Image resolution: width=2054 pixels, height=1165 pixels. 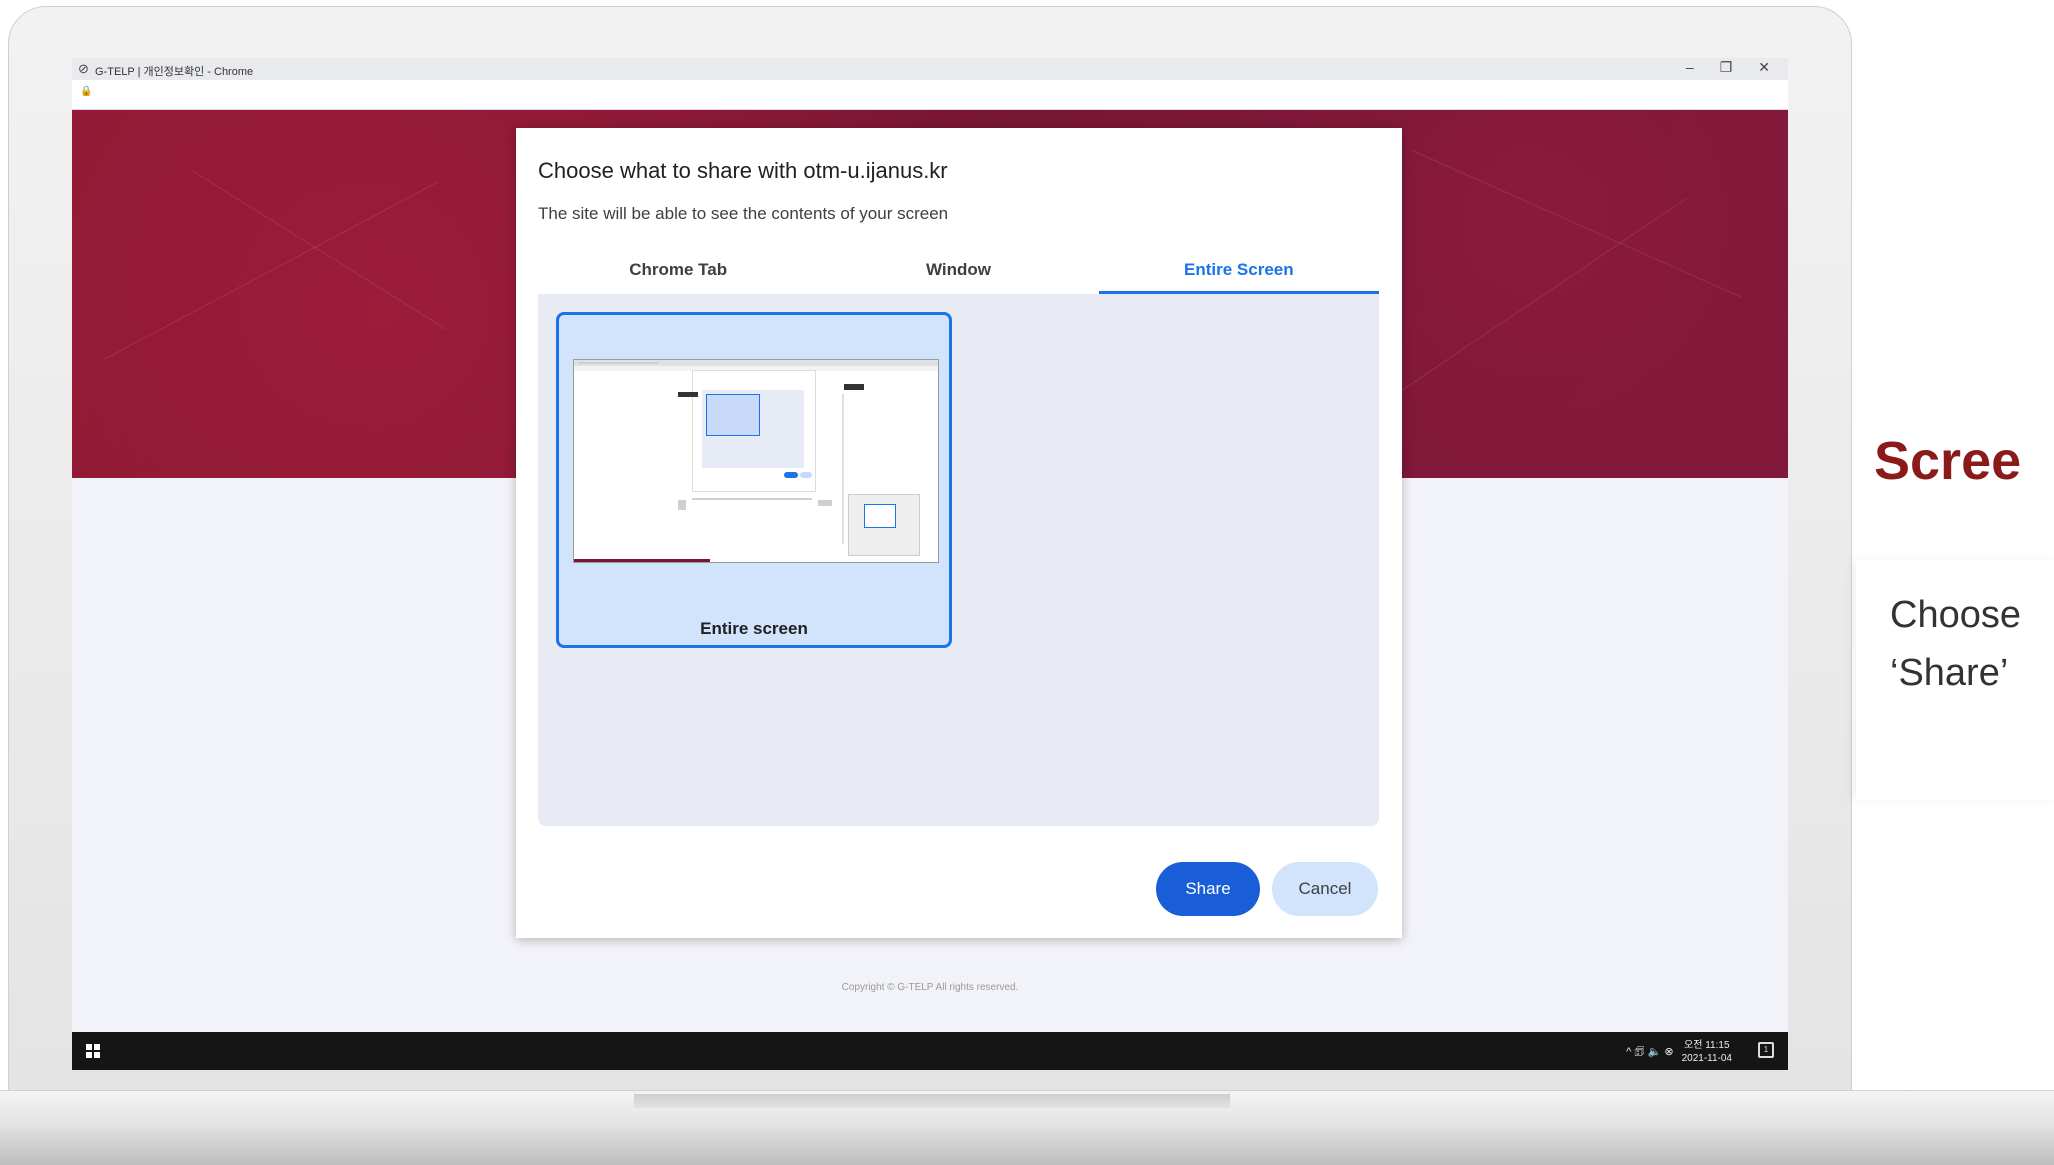 I want to click on share-type-tabs: Chrome Tab Window Entire Screen, so click(x=958, y=272).